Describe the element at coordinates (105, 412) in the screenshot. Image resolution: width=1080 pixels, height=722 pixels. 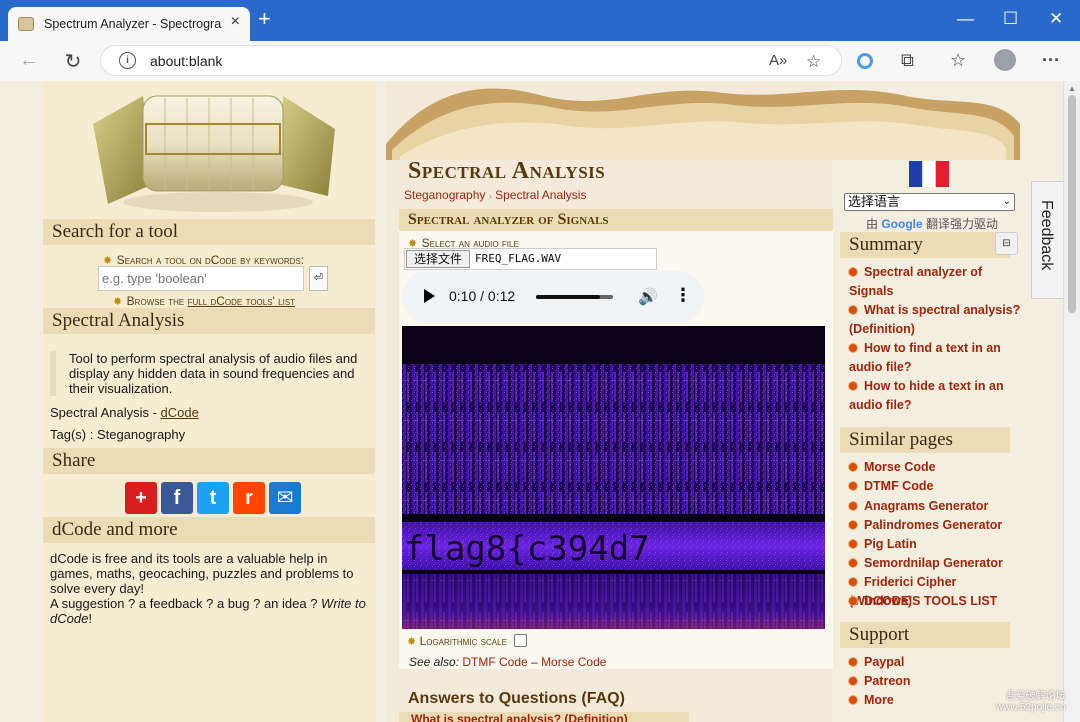
I see `tool-by-prefix: Spectral Analysis -` at that location.